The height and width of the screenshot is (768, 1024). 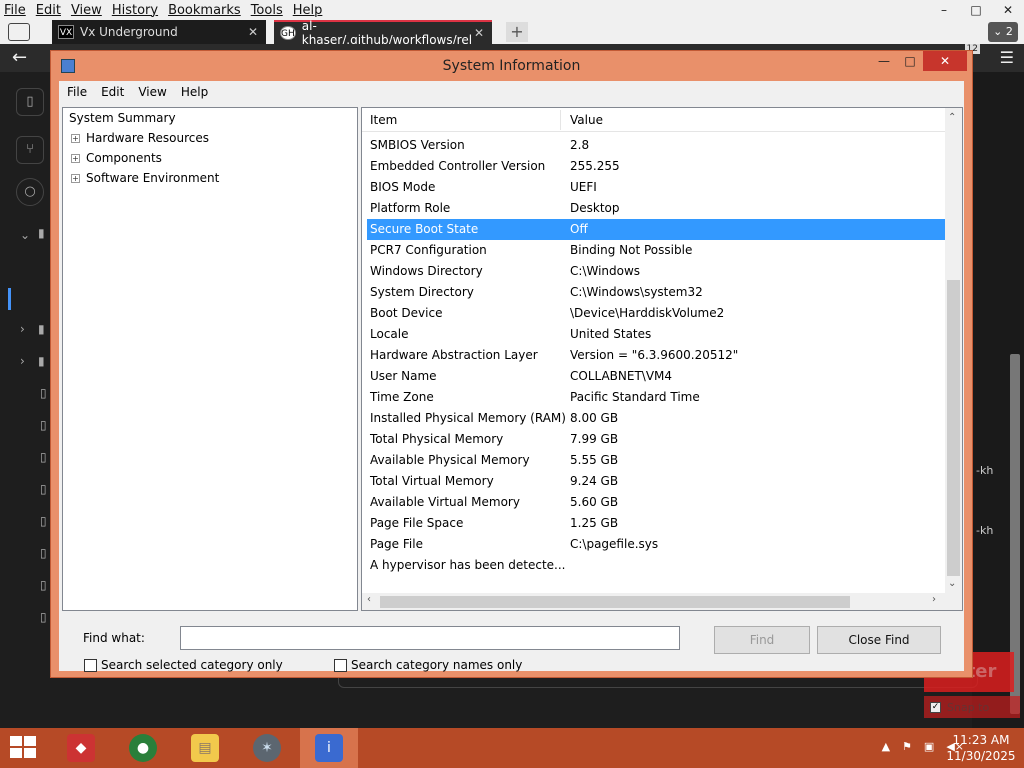 I want to click on clock: 11:23 AM 11/30/2025, so click(x=981, y=748).